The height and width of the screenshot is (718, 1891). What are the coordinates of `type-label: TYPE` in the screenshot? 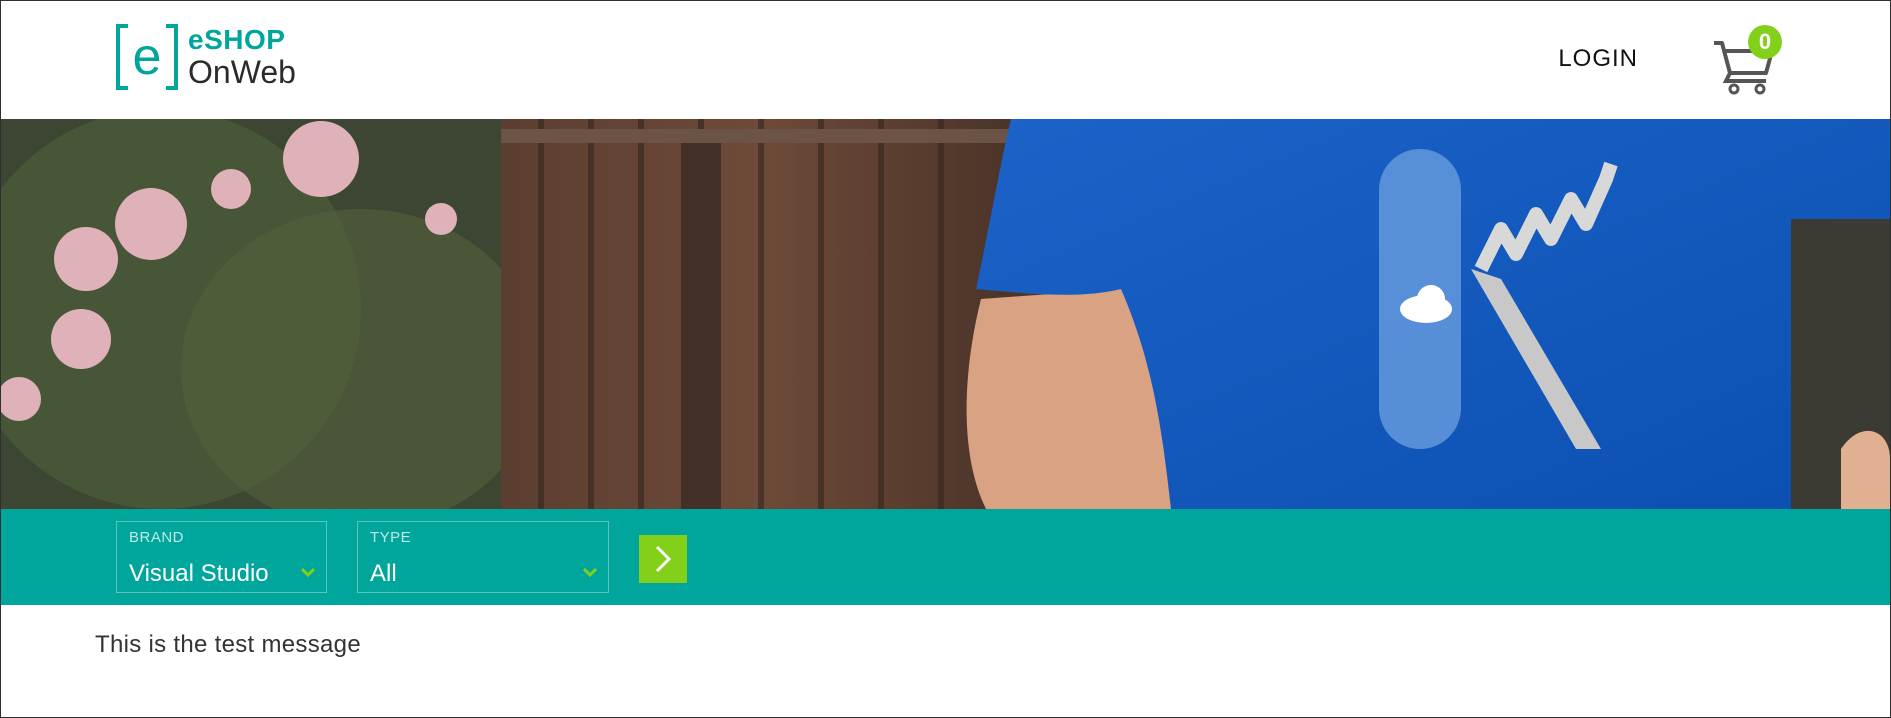 It's located at (391, 537).